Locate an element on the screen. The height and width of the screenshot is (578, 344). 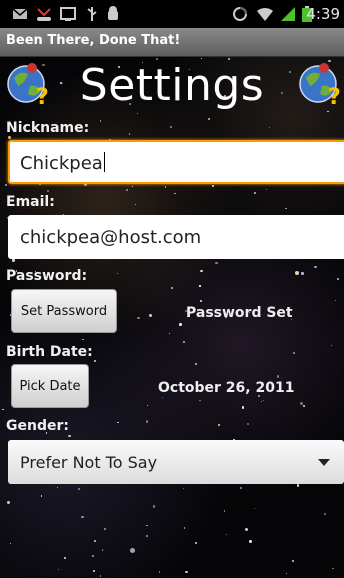
text-caret is located at coordinates (104, 162).